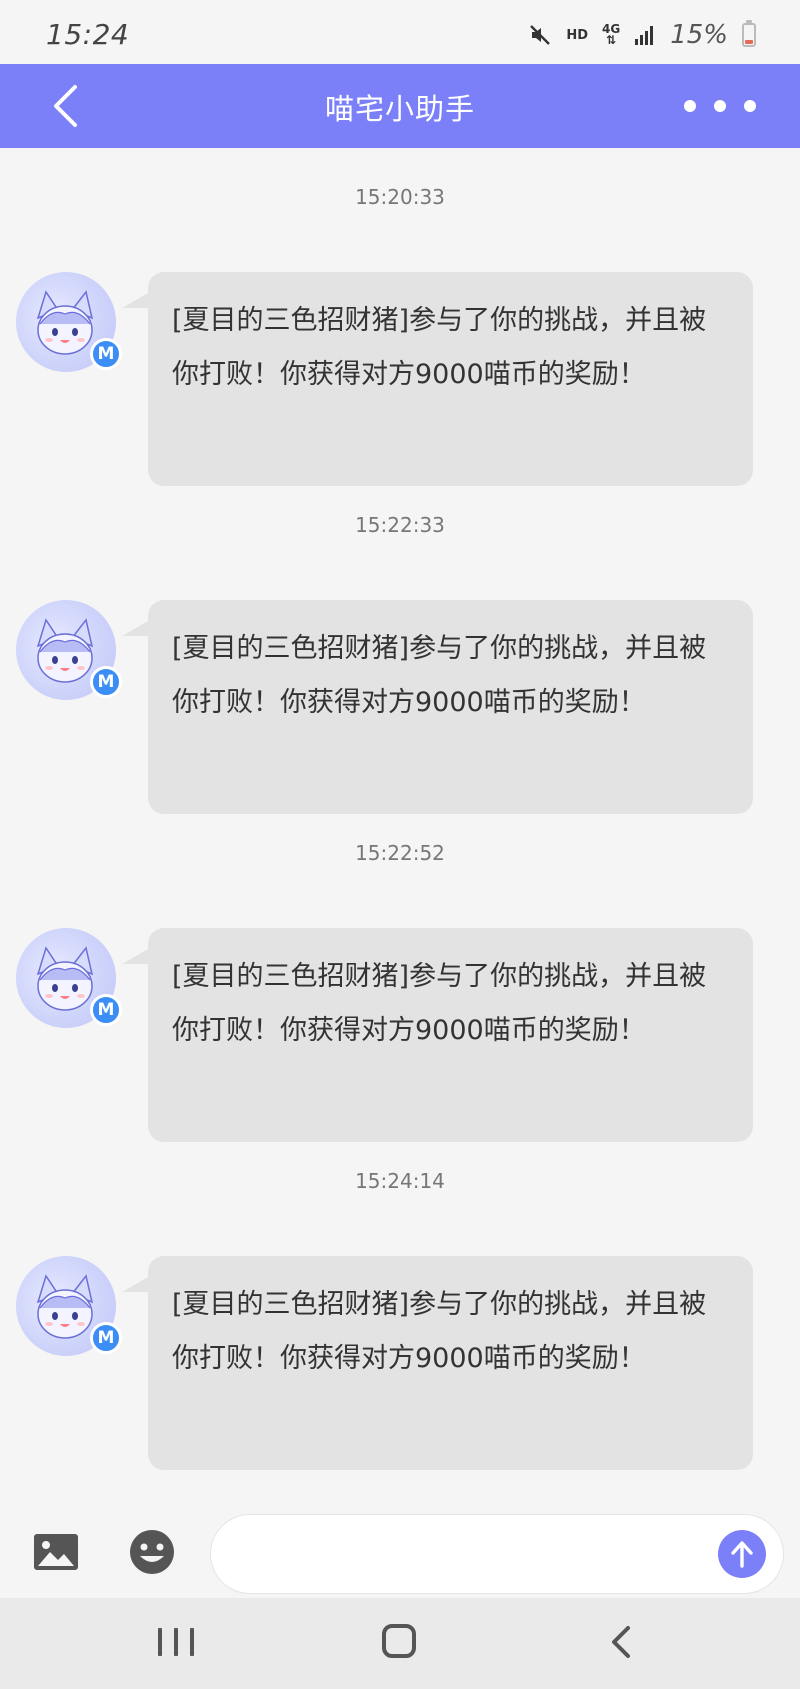 The width and height of the screenshot is (800, 1689). I want to click on system-back-button, so click(621, 1642).